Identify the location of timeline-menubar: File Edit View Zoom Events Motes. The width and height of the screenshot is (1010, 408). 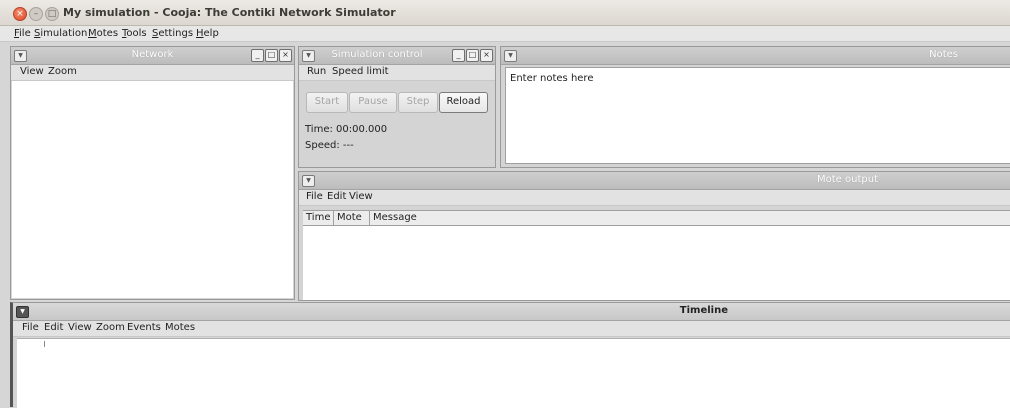
(511, 329).